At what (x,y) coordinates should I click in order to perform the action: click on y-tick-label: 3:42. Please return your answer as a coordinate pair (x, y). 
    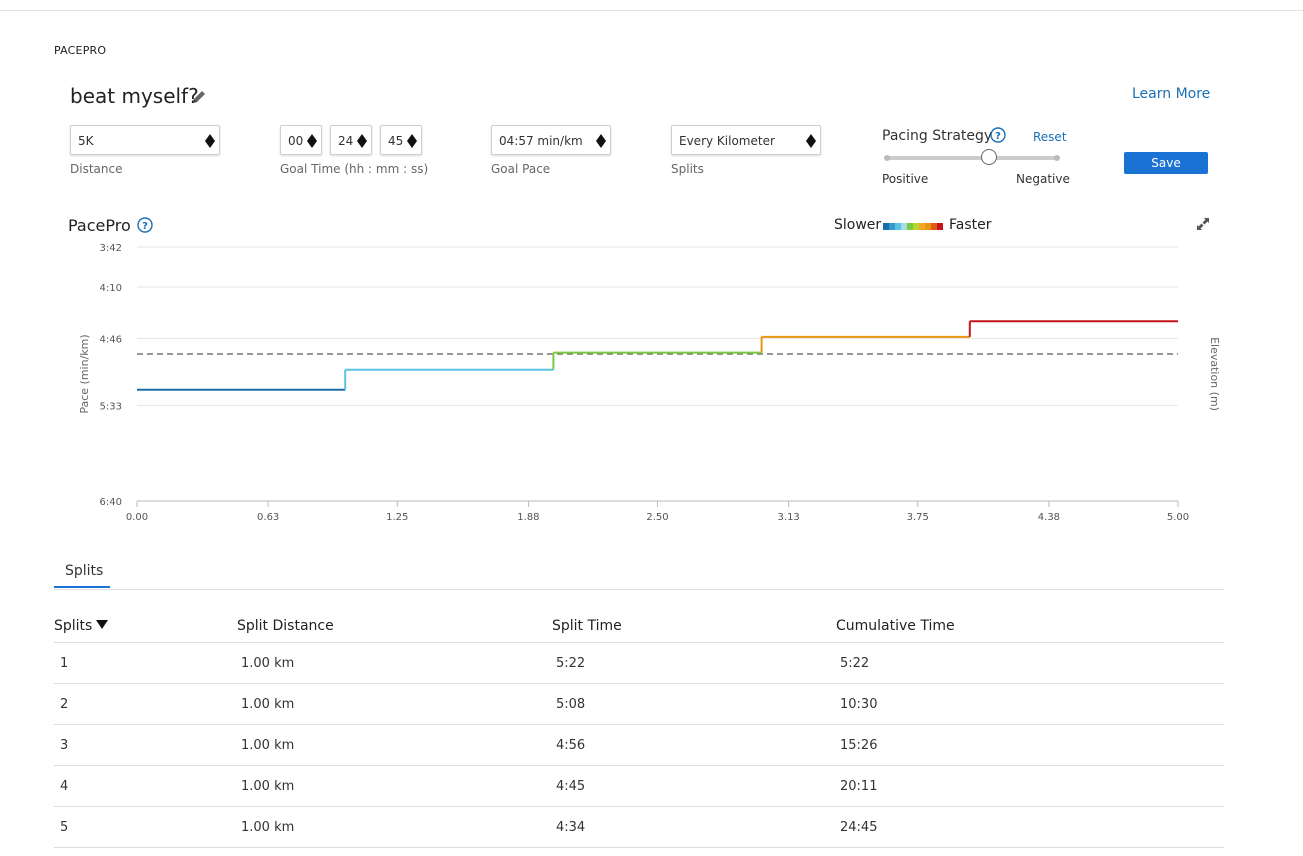
    Looking at the image, I should click on (111, 248).